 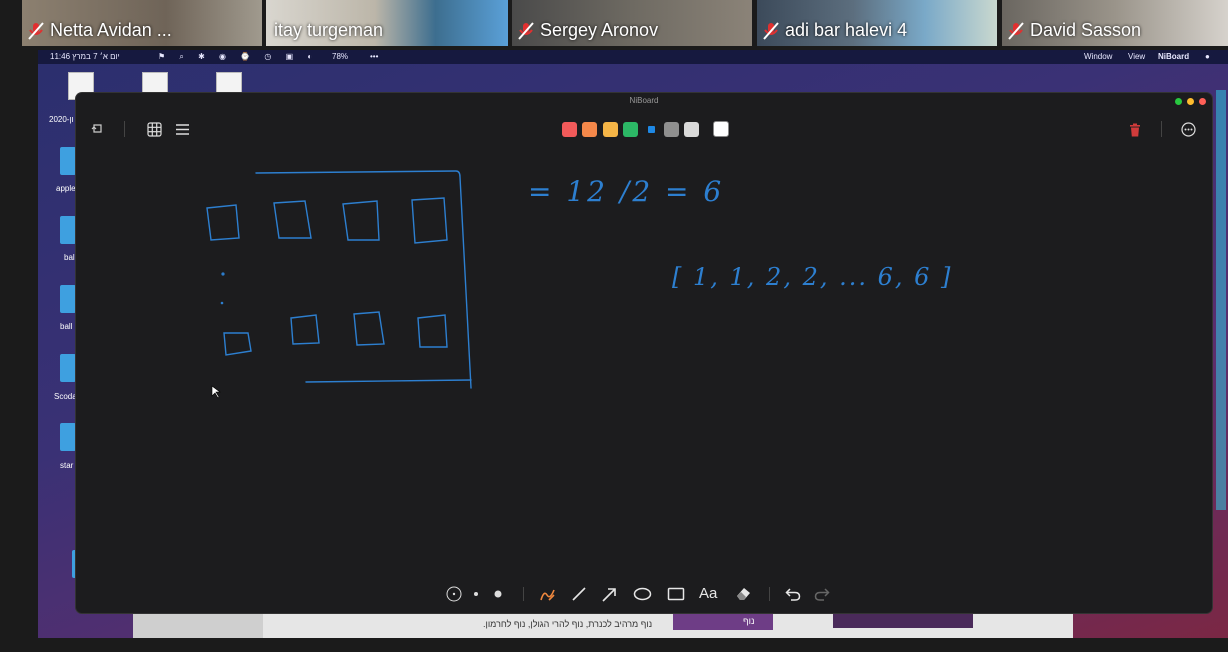 What do you see at coordinates (676, 594) in the screenshot?
I see `rectangle-tool-icon` at bounding box center [676, 594].